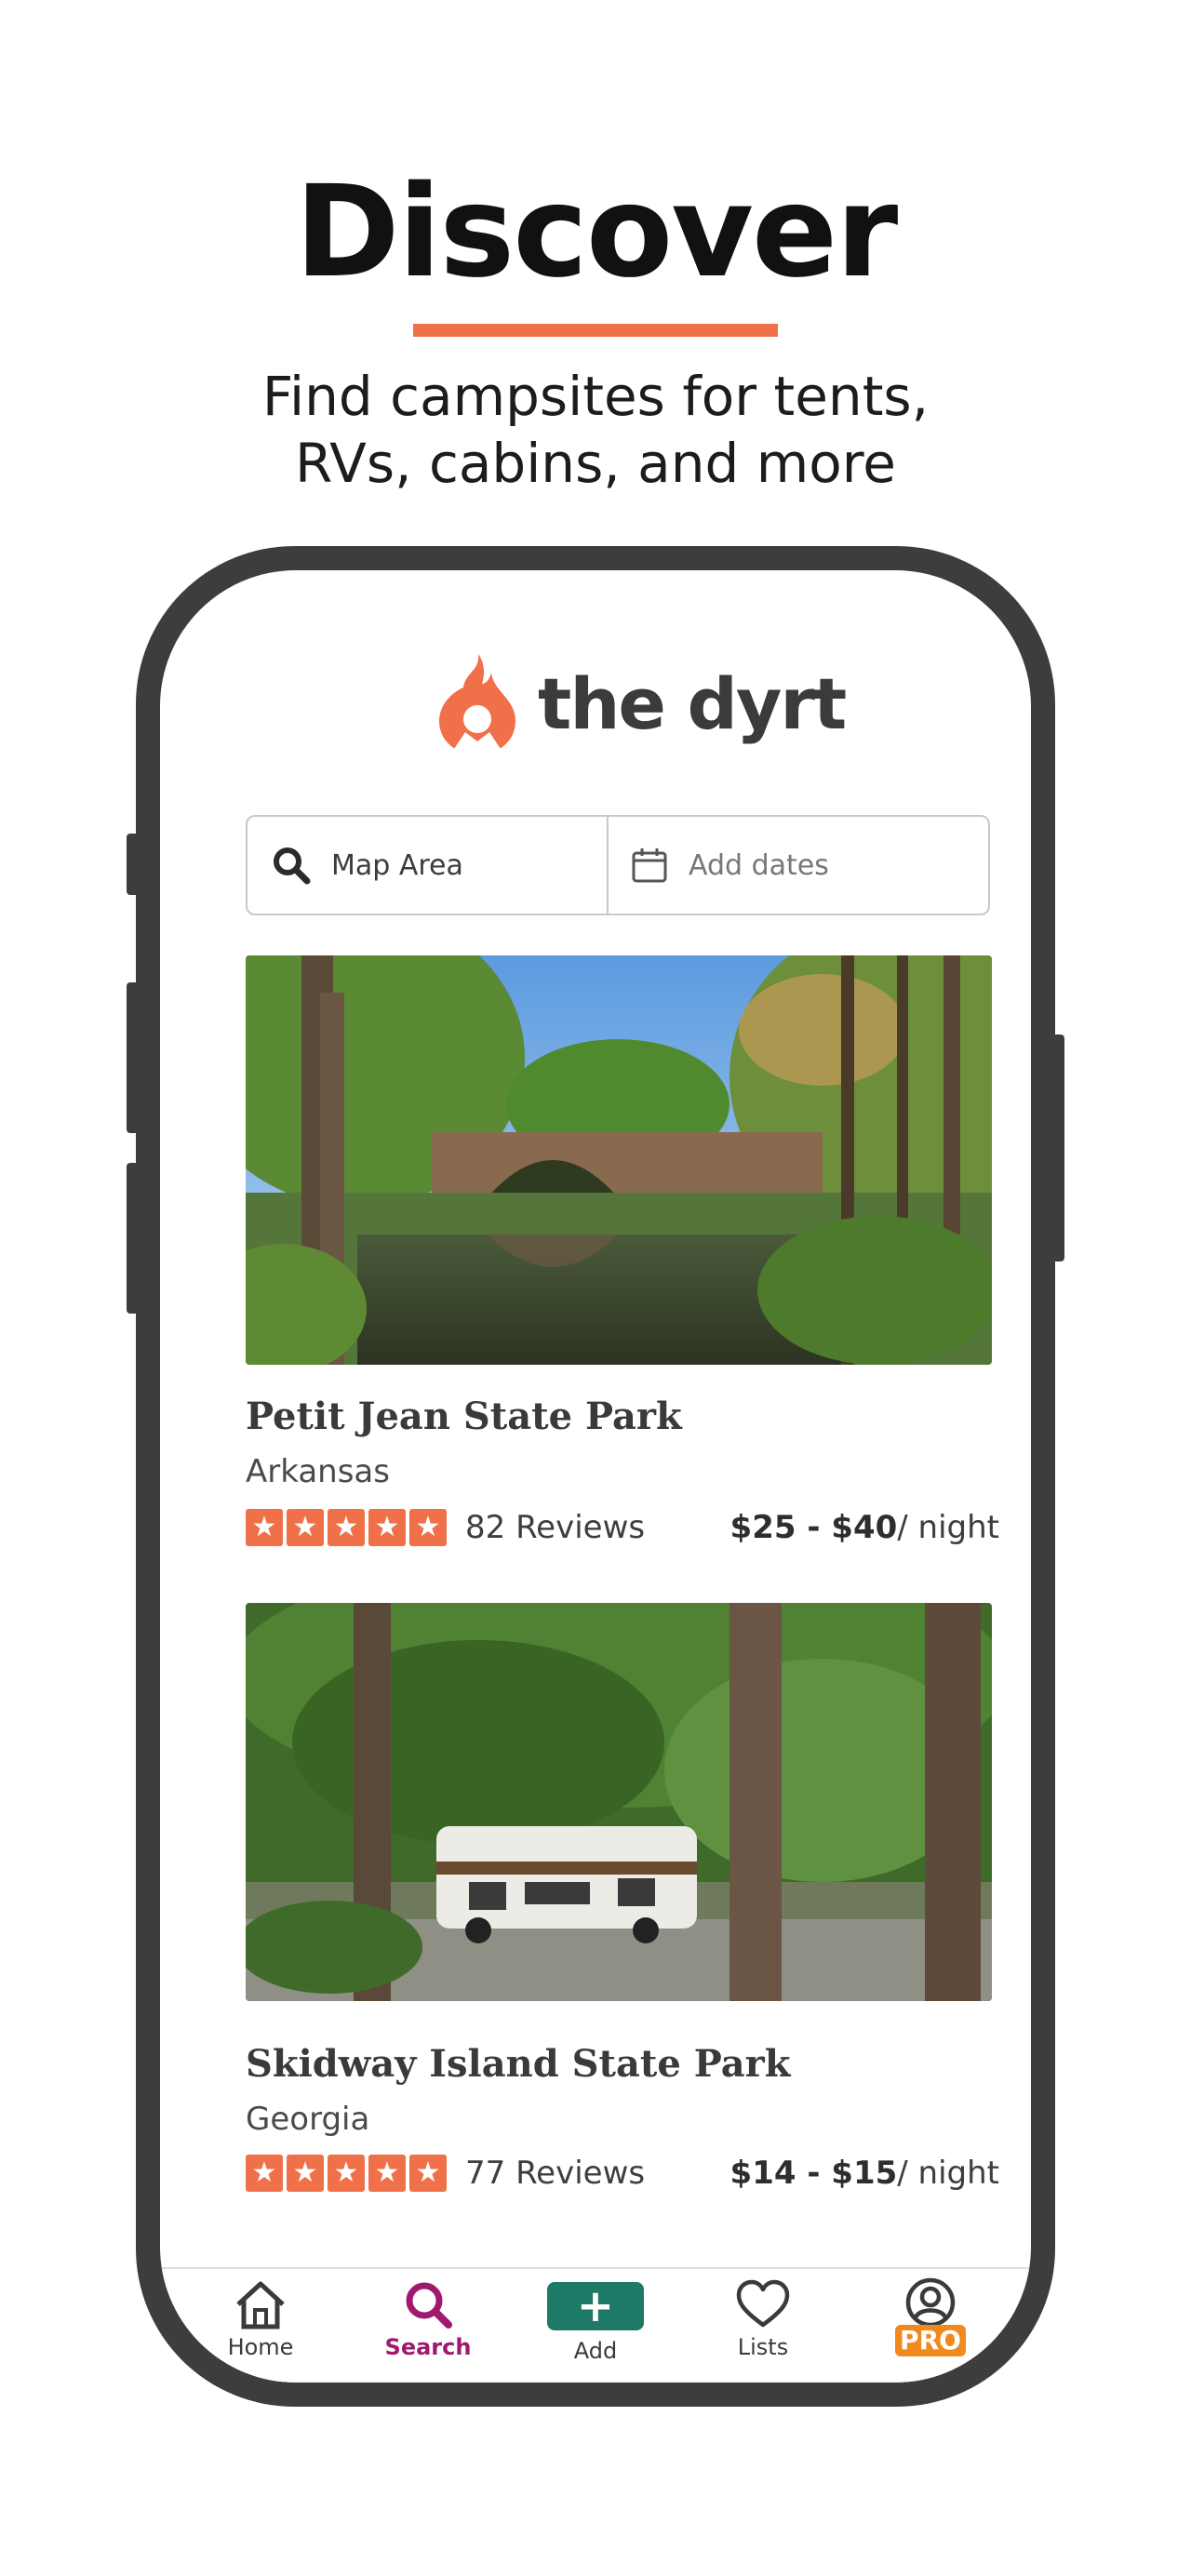 The width and height of the screenshot is (1191, 2576). What do you see at coordinates (763, 2303) in the screenshot?
I see `heart-icon` at bounding box center [763, 2303].